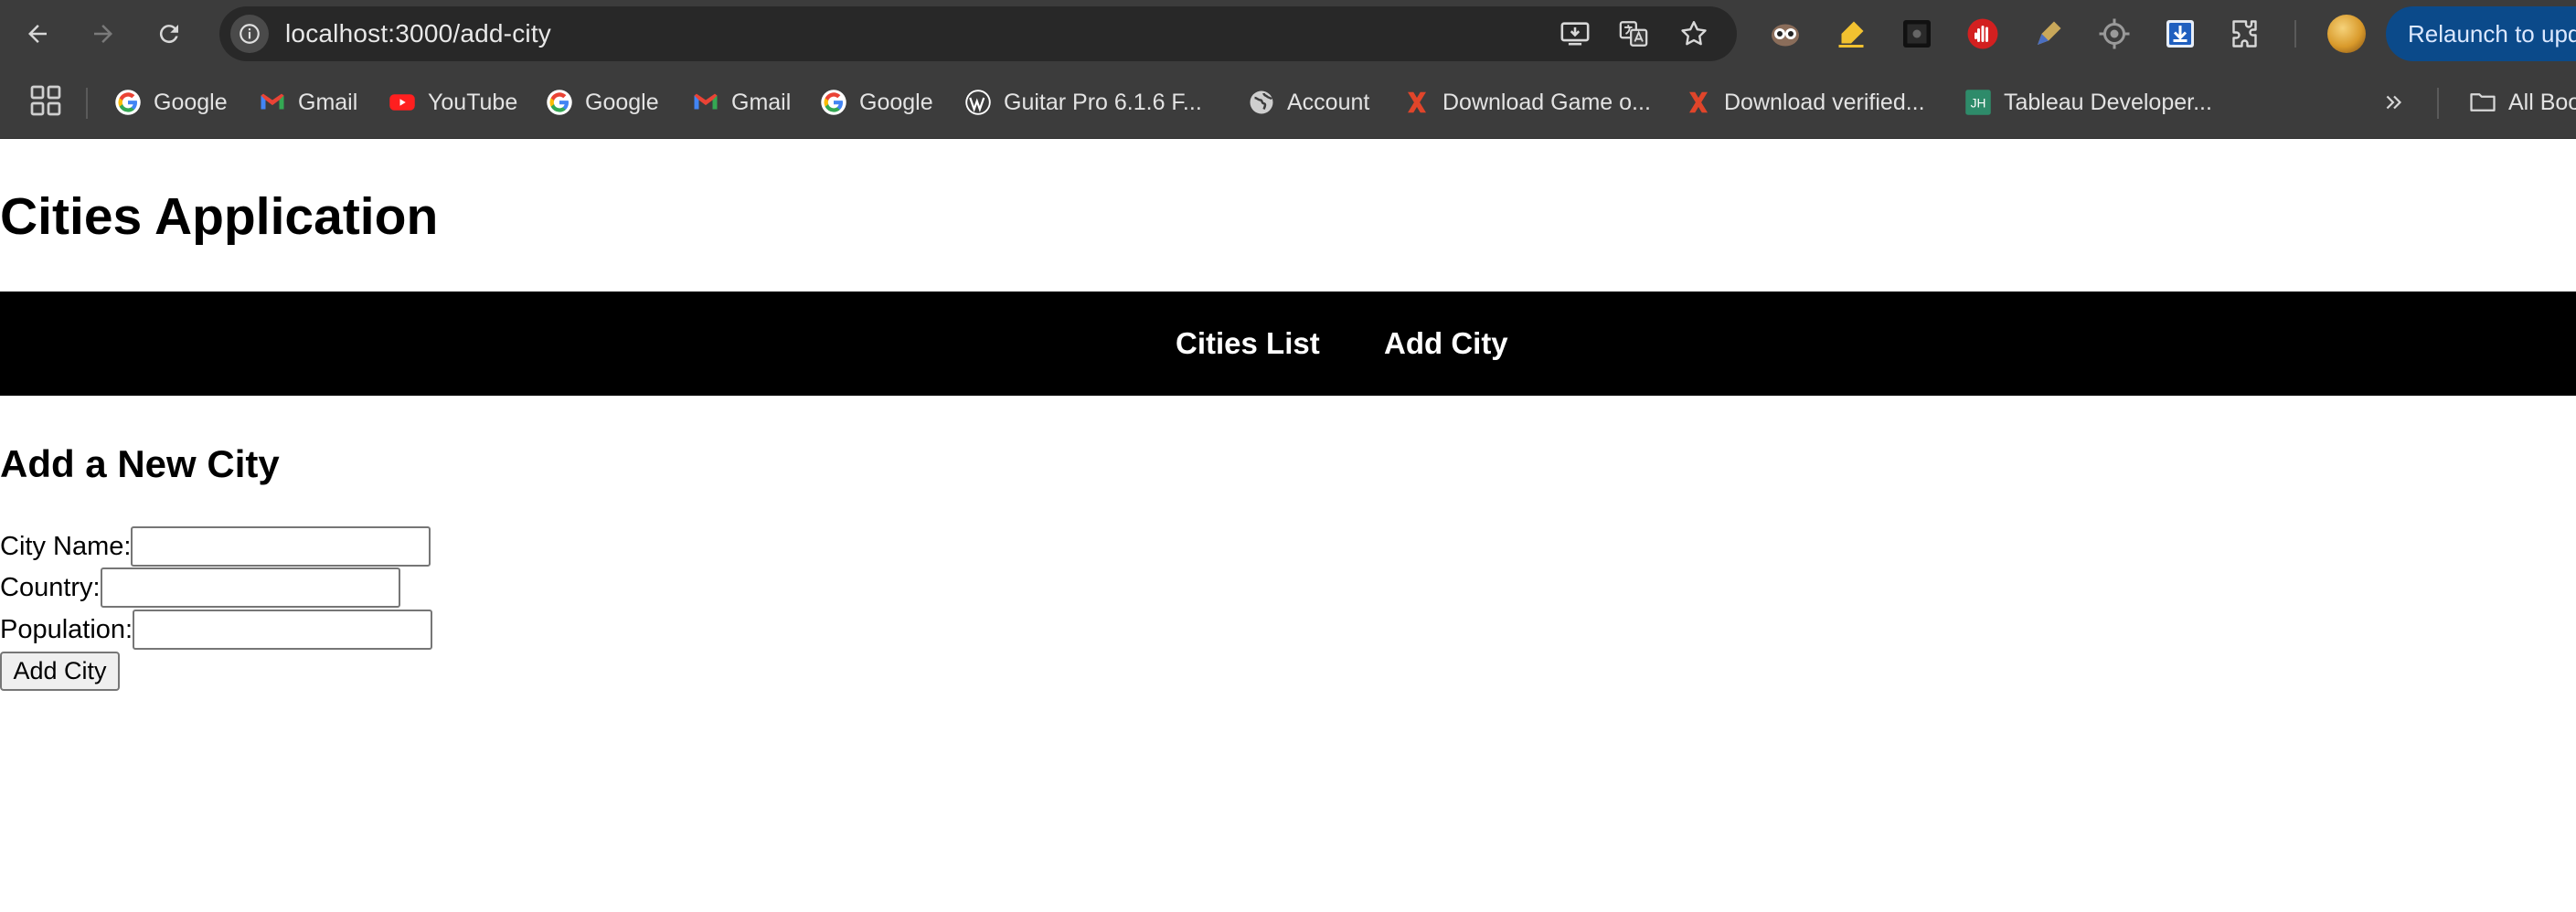 The image size is (2576, 912). Describe the element at coordinates (2346, 34) in the screenshot. I see `profile-avatar` at that location.